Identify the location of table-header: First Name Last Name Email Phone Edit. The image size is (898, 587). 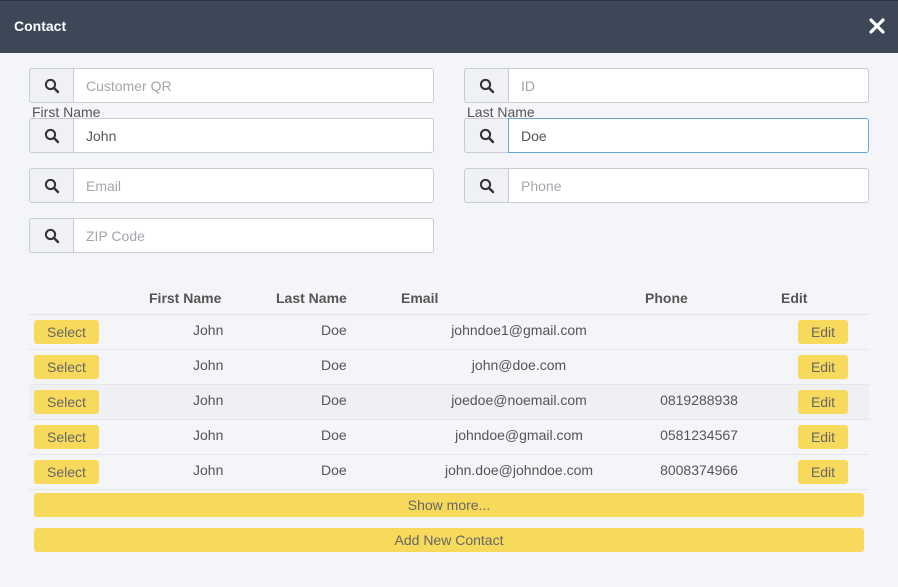
(449, 298).